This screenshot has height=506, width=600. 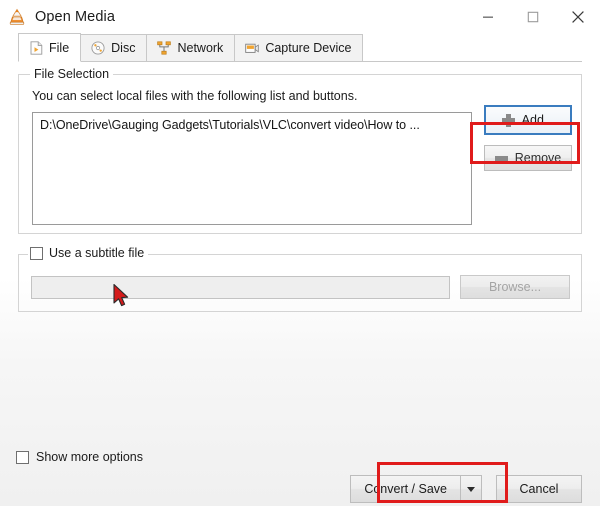 I want to click on convert-save-dropdown-button, so click(x=471, y=489).